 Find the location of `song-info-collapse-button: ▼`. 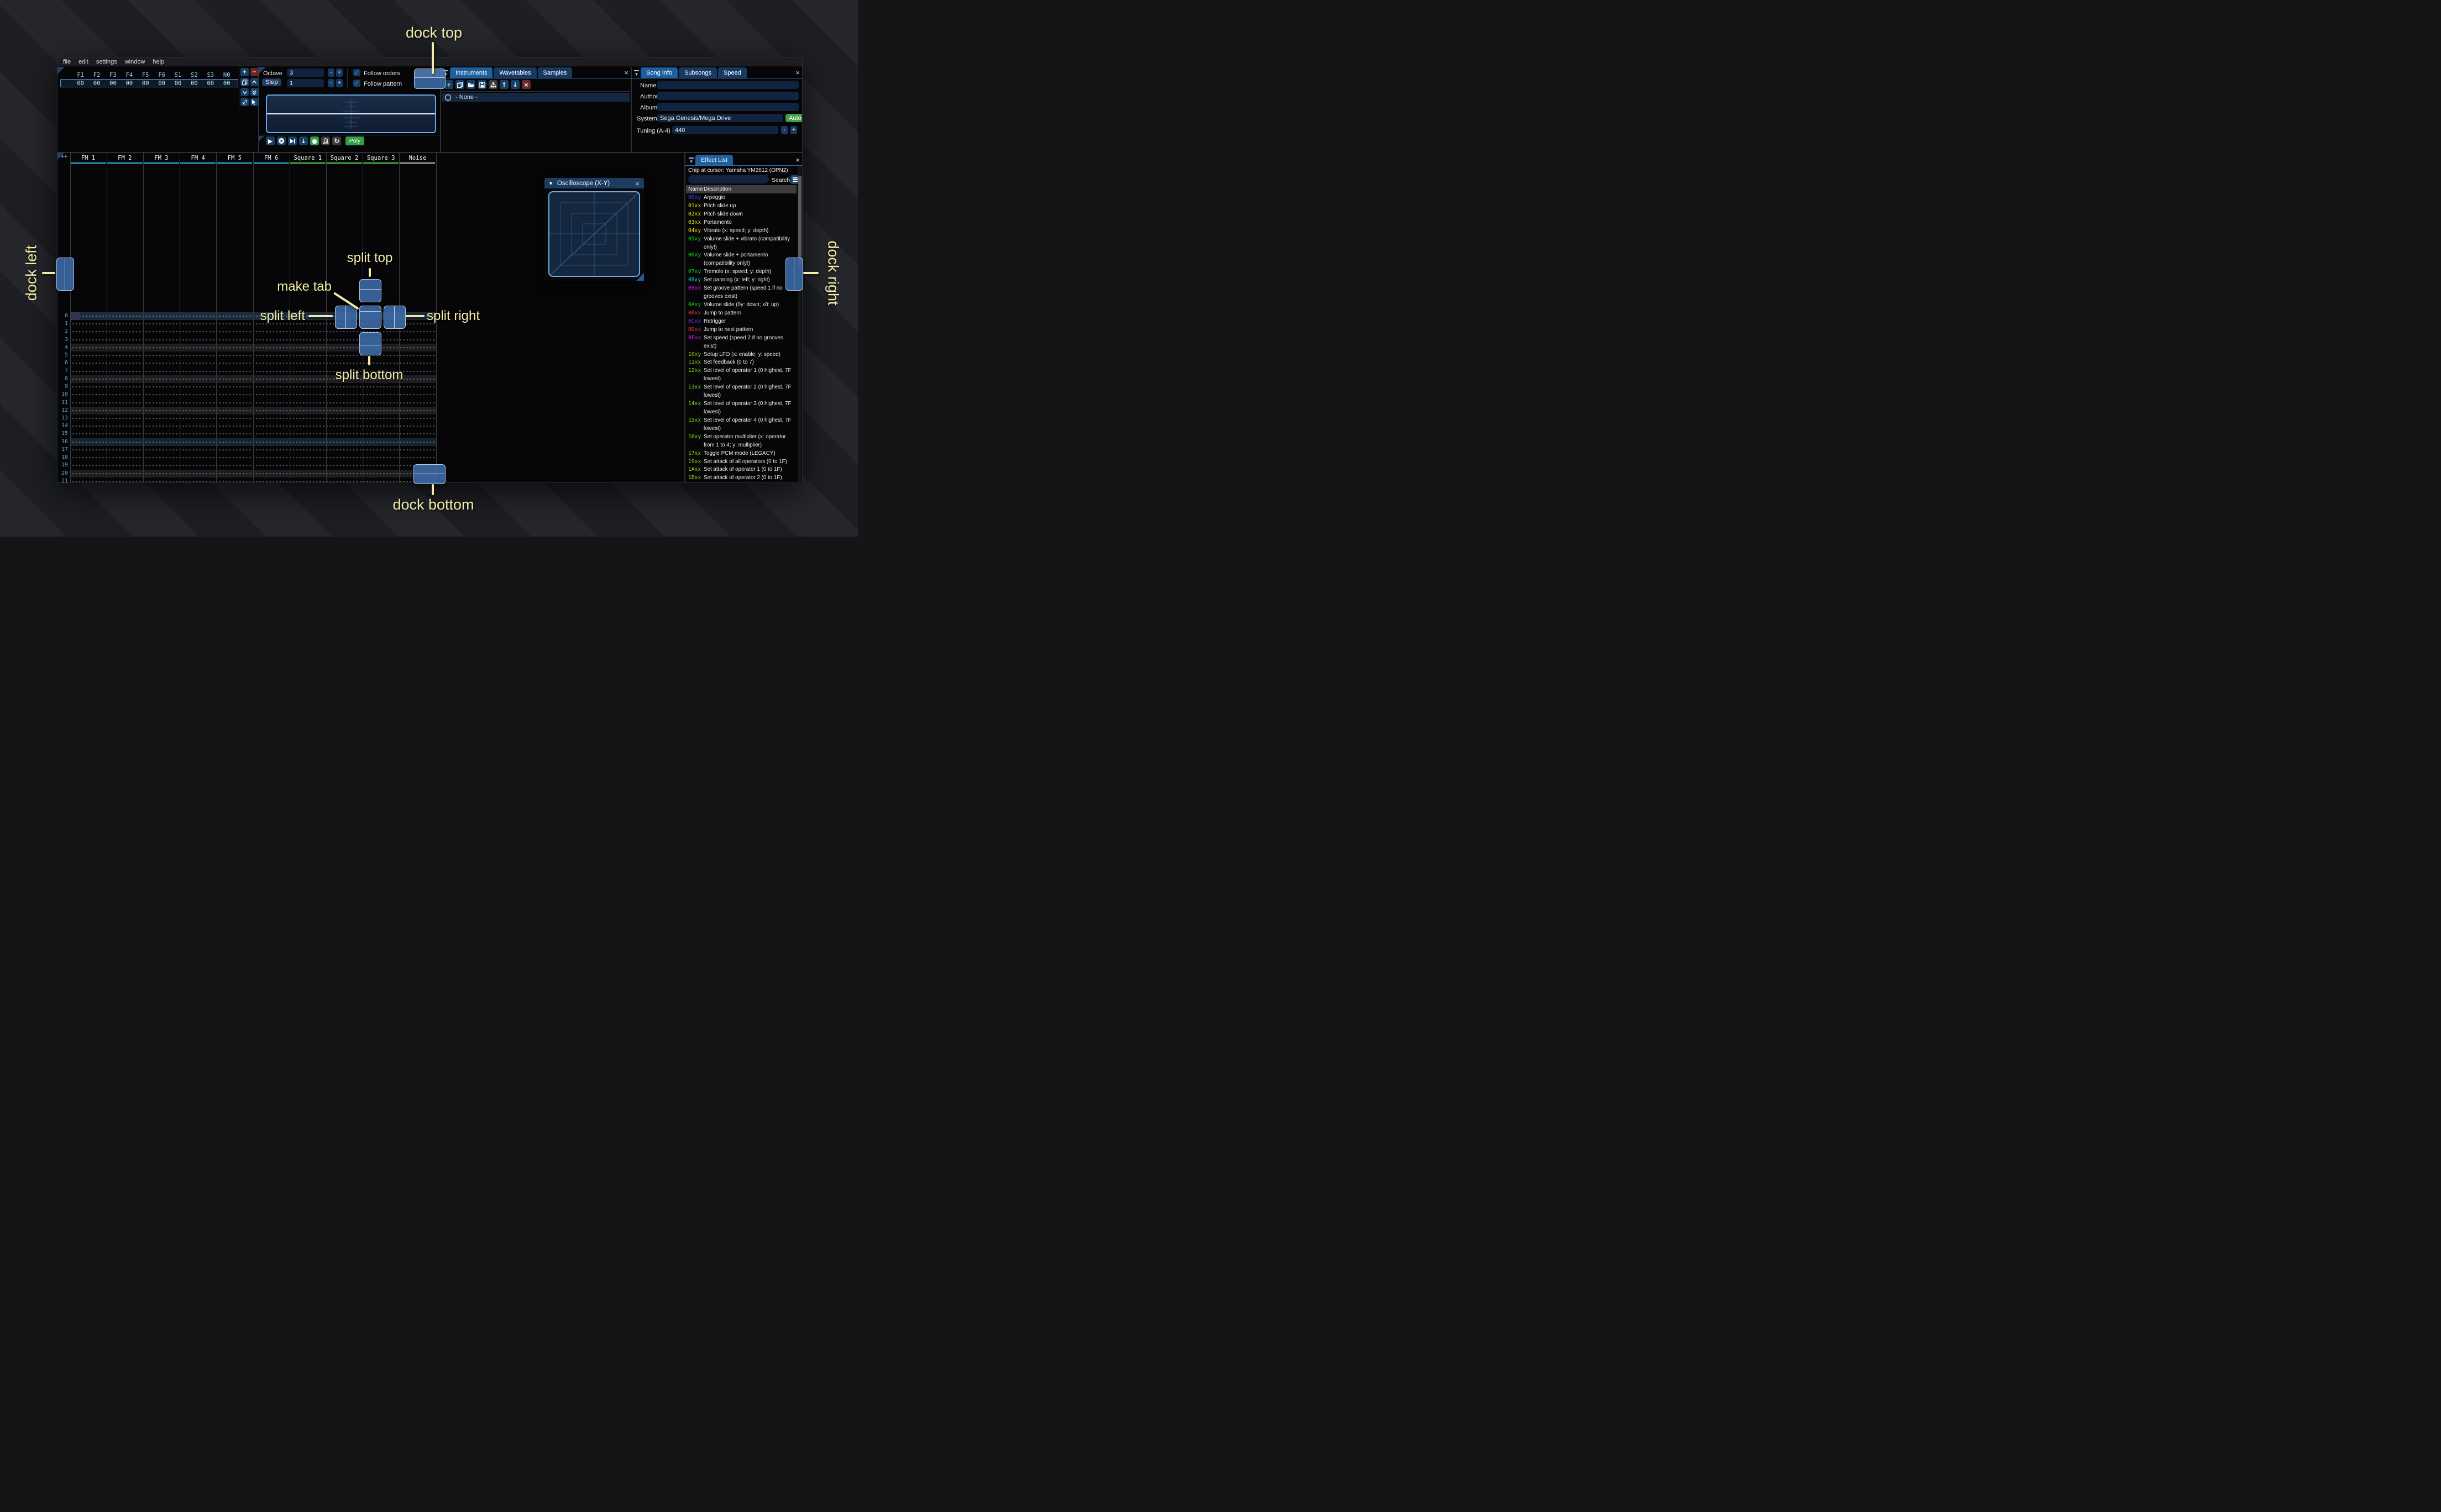

song-info-collapse-button: ▼ is located at coordinates (636, 73).